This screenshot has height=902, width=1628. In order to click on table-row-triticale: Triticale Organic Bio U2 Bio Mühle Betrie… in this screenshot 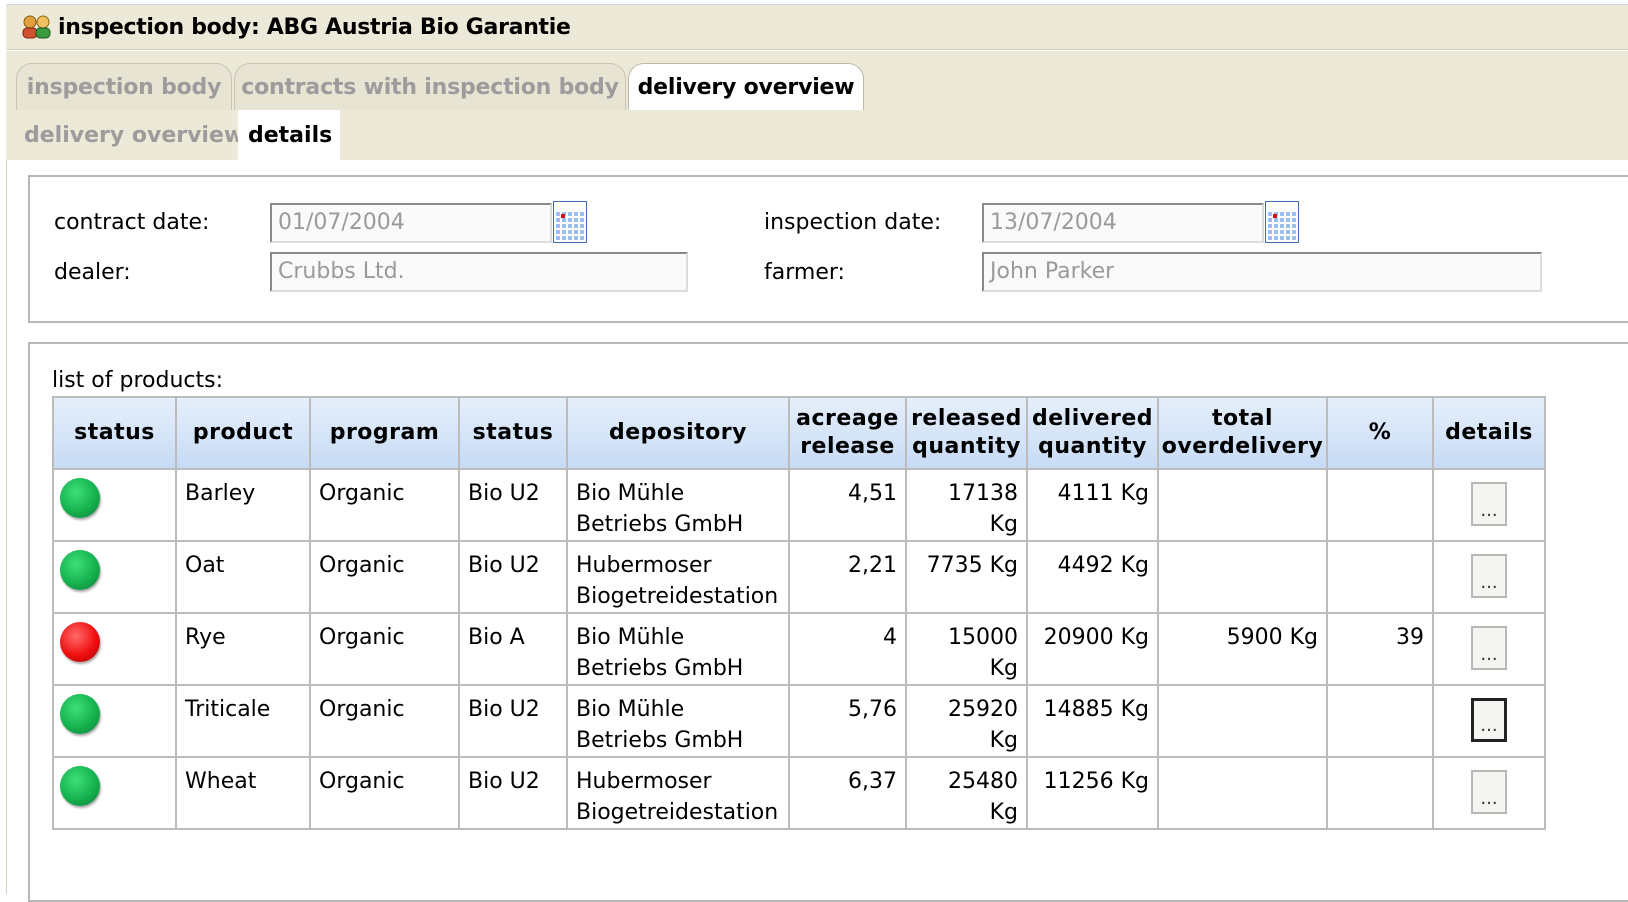, I will do `click(799, 721)`.